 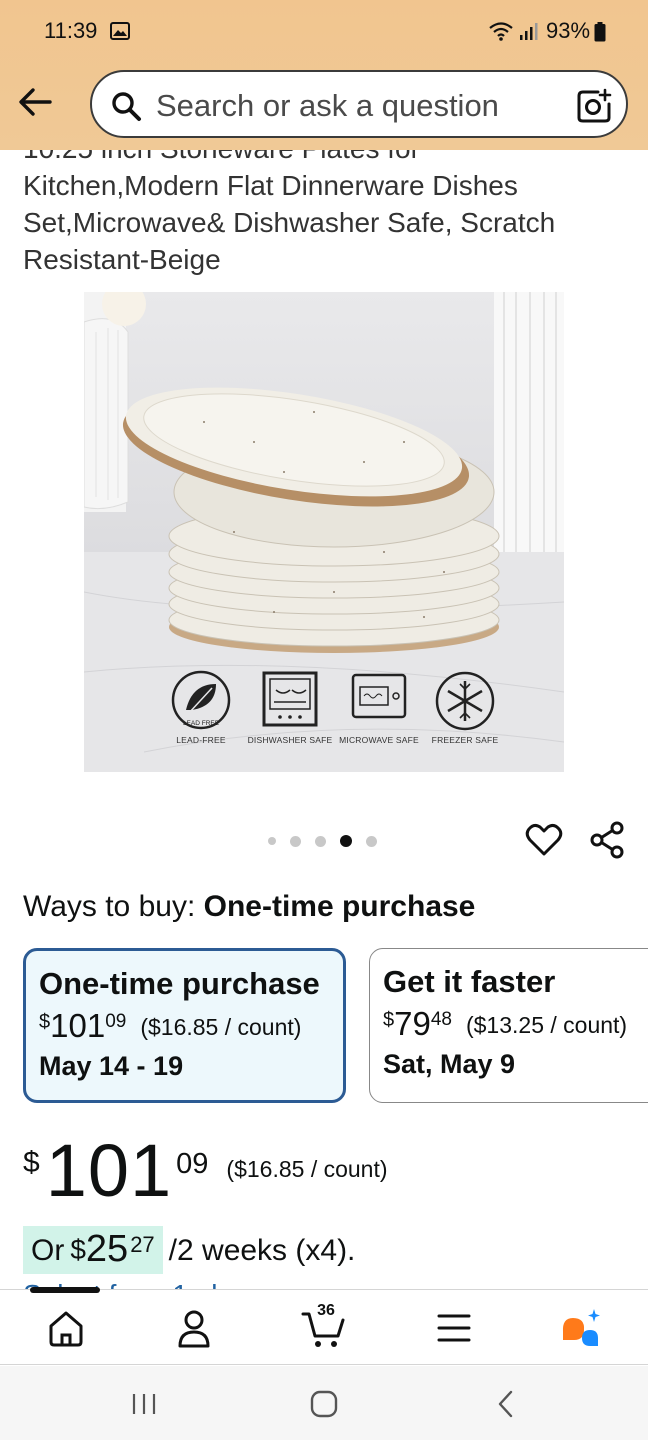 What do you see at coordinates (66, 1328) in the screenshot?
I see `home-icon` at bounding box center [66, 1328].